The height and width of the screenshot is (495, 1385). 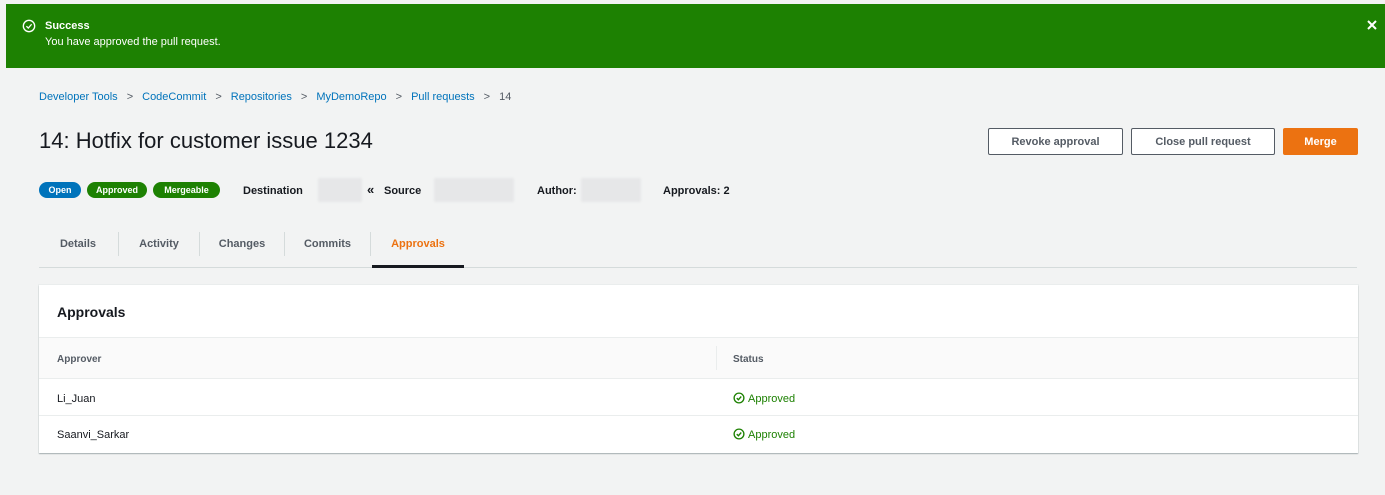 What do you see at coordinates (698, 358) in the screenshot?
I see `table-header: Approver Status` at bounding box center [698, 358].